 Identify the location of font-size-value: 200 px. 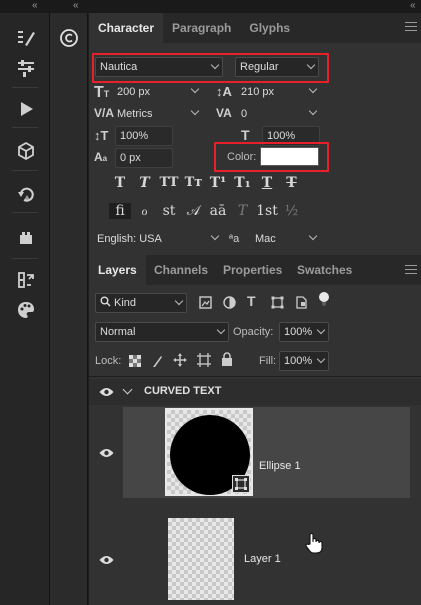
(134, 92).